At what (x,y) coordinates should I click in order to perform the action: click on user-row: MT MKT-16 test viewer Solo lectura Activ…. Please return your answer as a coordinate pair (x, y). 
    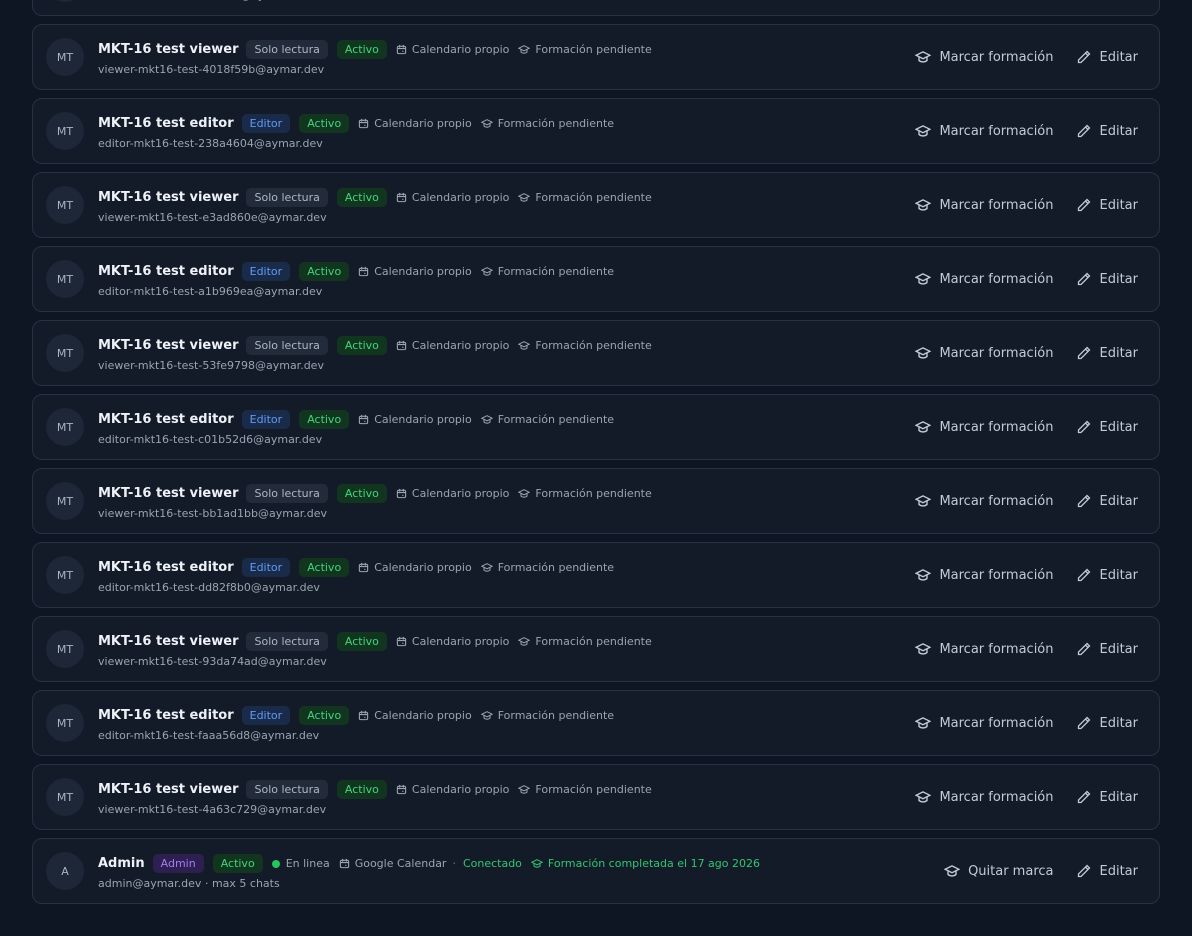
    Looking at the image, I should click on (596, 649).